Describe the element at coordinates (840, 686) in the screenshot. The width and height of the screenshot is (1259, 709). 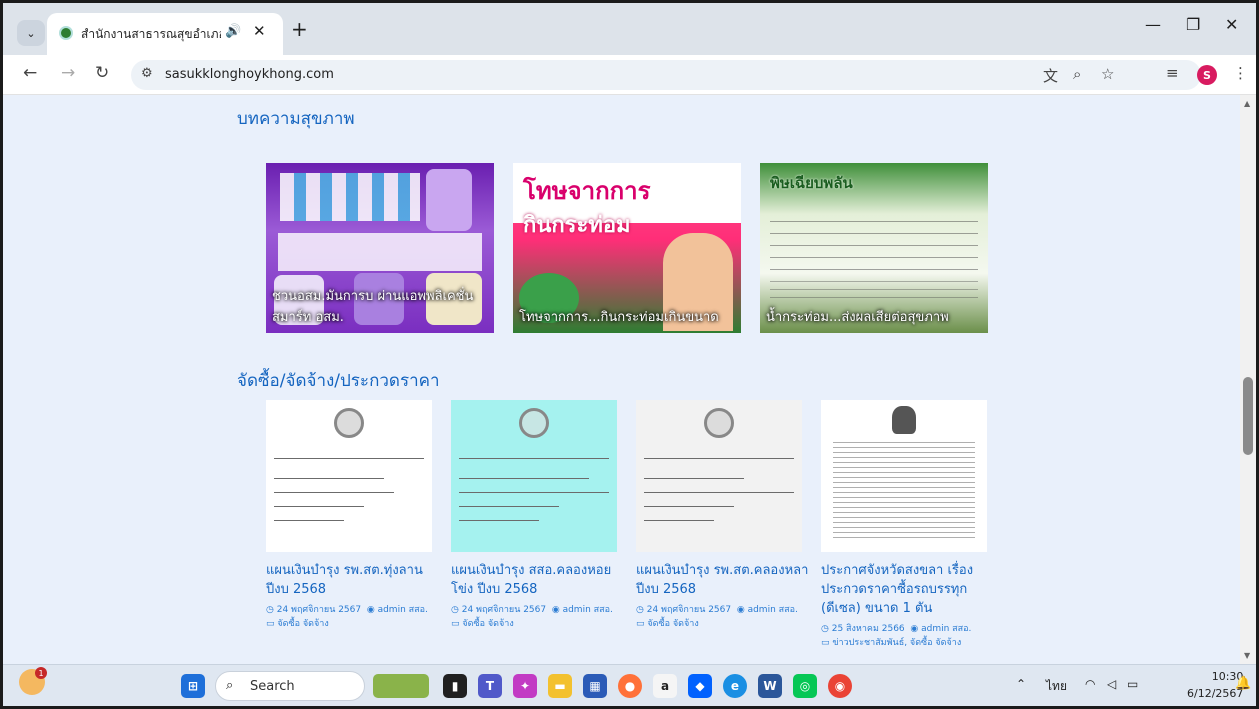
I see `chrome-icon: ◉` at that location.